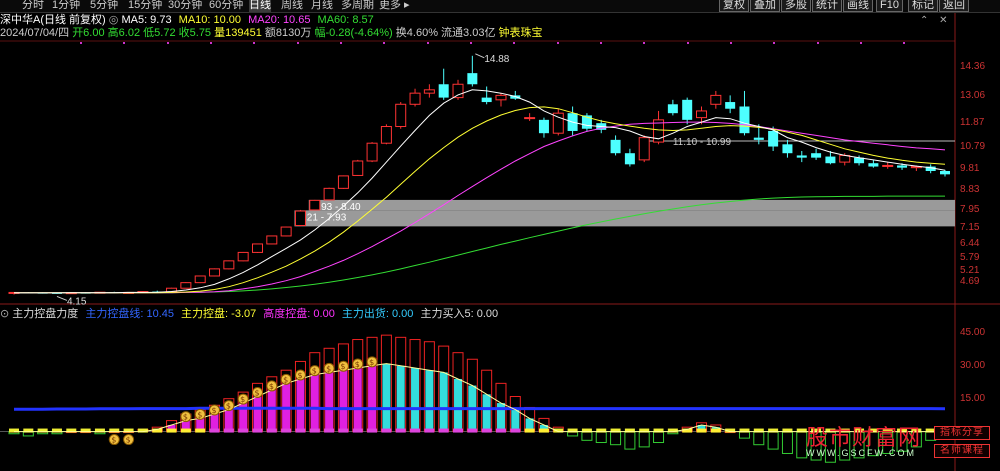 This screenshot has width=1000, height=471. What do you see at coordinates (62, 298) in the screenshot?
I see `low-arrow` at bounding box center [62, 298].